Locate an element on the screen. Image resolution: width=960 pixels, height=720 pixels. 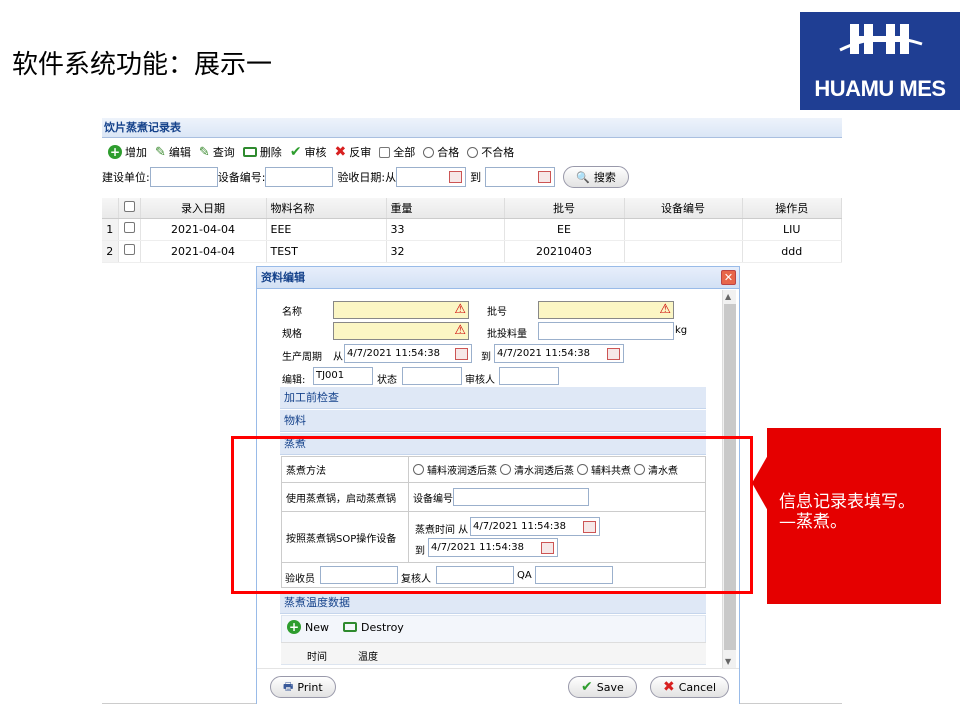
cell-operator: LIU is located at coordinates (792, 229).